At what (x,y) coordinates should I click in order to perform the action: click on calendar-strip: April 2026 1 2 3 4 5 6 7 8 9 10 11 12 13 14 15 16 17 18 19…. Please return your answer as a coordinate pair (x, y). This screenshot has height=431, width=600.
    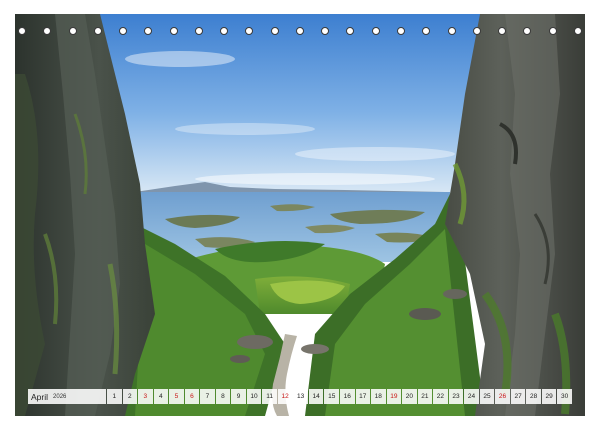
    Looking at the image, I should click on (300, 396).